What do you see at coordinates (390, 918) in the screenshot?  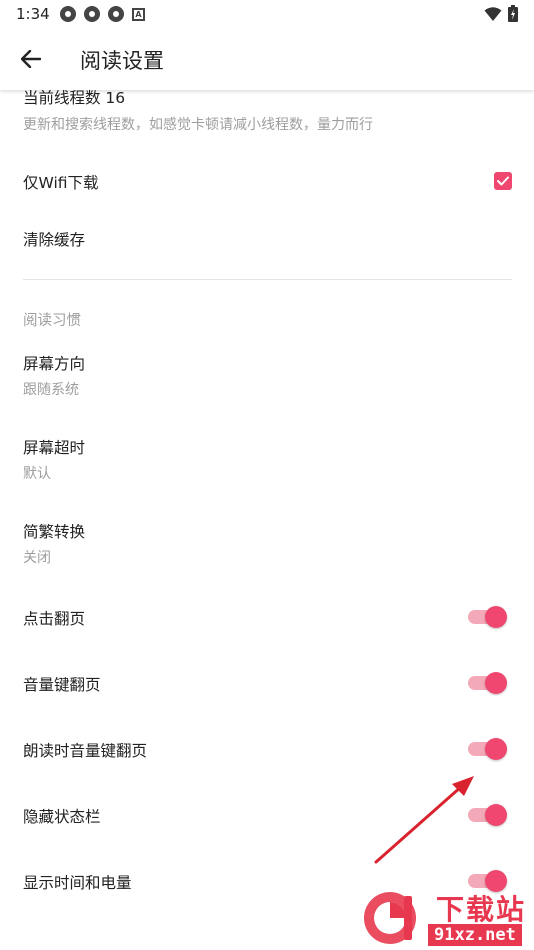 I see `watermark-logo-icon` at bounding box center [390, 918].